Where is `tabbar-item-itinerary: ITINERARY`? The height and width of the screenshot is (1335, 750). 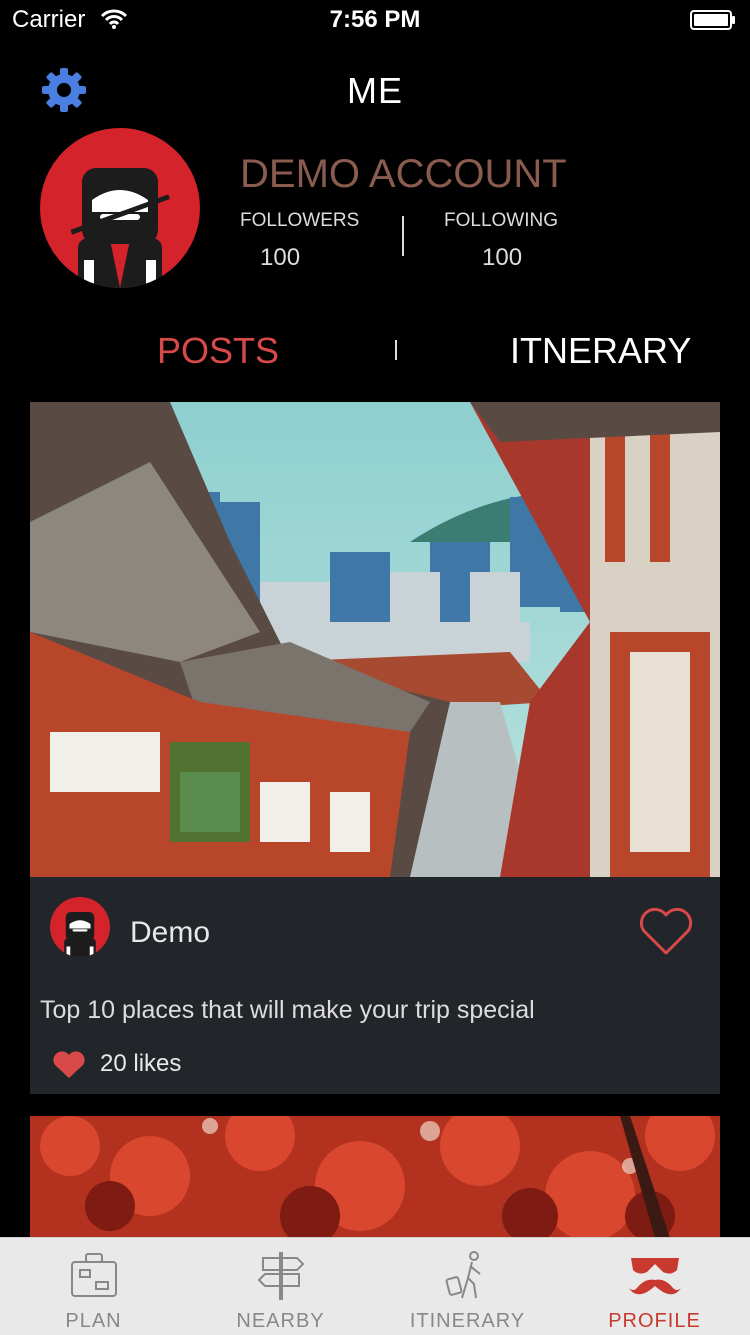
tabbar-item-itinerary: ITINERARY is located at coordinates (467, 1286).